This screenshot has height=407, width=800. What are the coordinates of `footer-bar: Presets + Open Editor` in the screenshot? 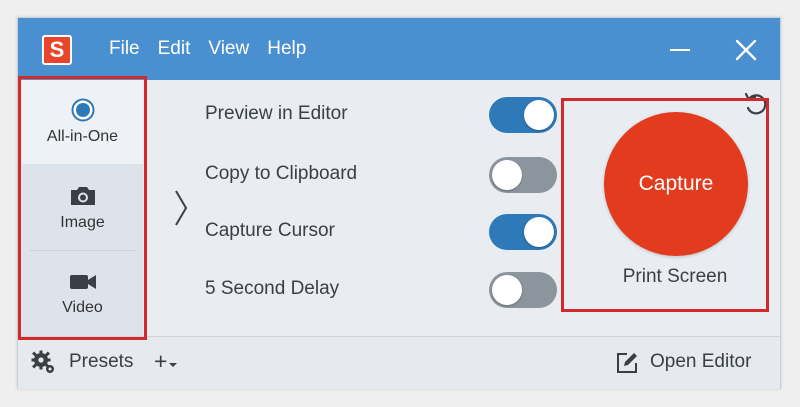 It's located at (399, 362).